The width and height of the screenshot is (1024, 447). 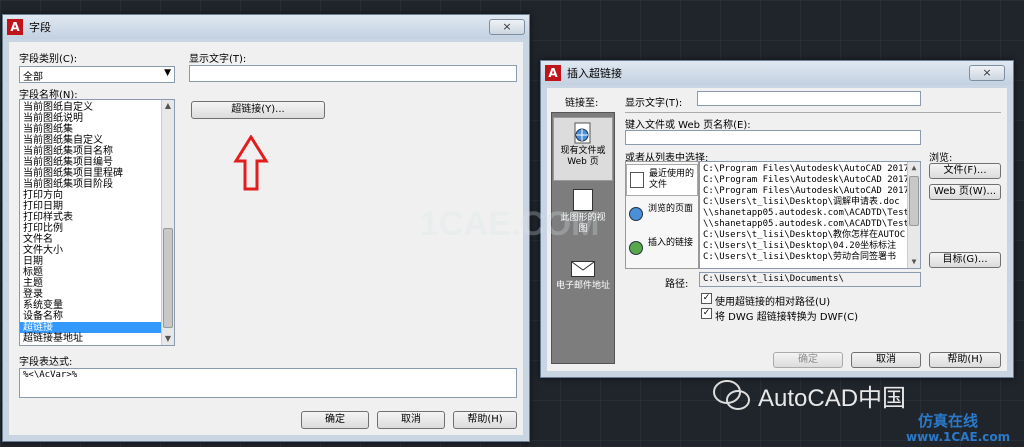 I want to click on path-label: 路径:, so click(x=677, y=284).